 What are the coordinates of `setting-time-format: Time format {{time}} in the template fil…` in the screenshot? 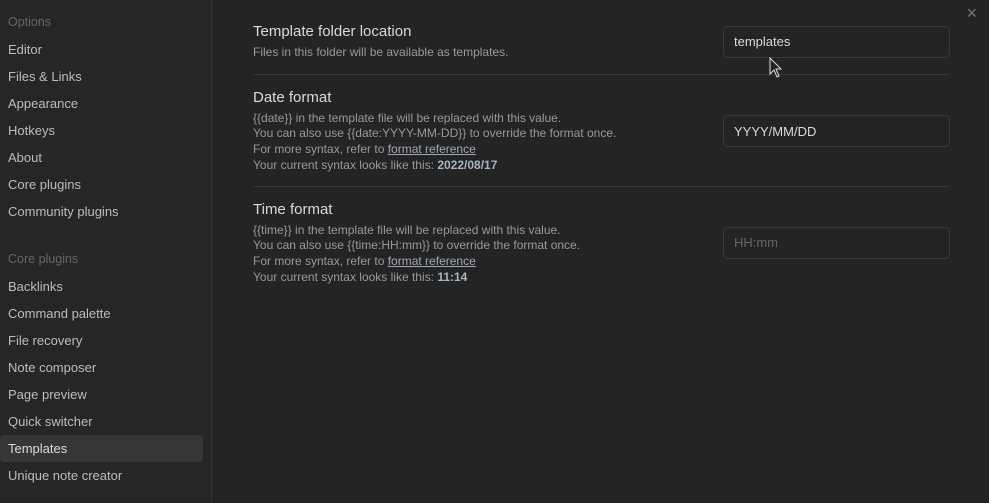 It's located at (601, 236).